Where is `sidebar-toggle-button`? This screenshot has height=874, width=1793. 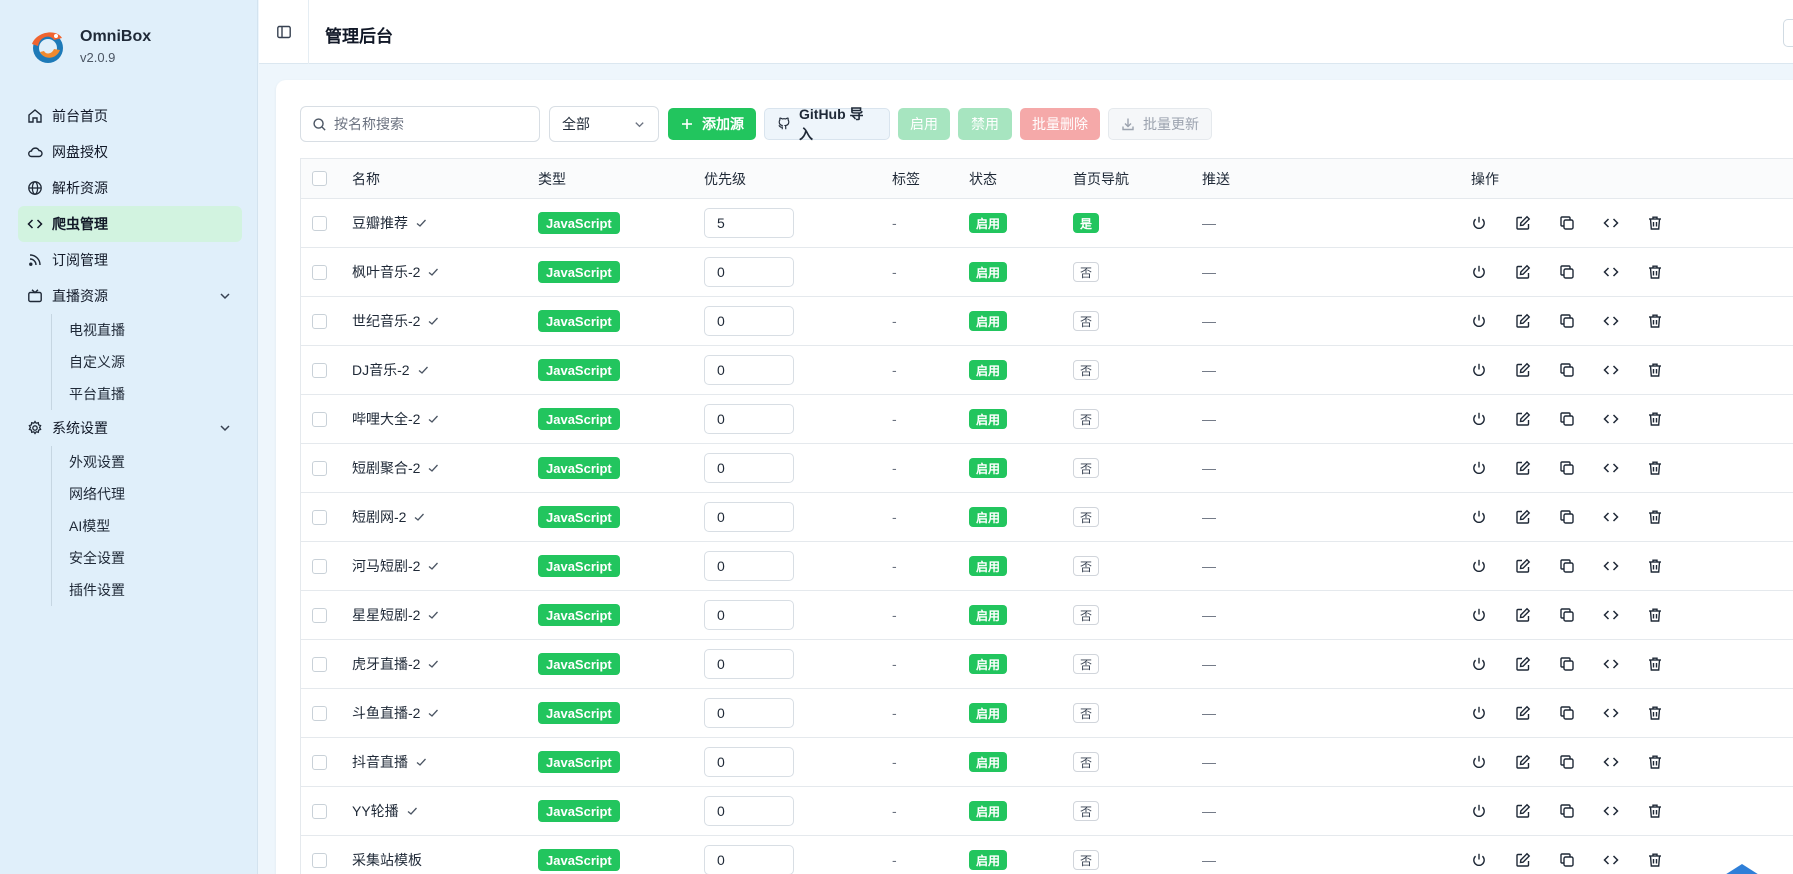
sidebar-toggle-button is located at coordinates (284, 32).